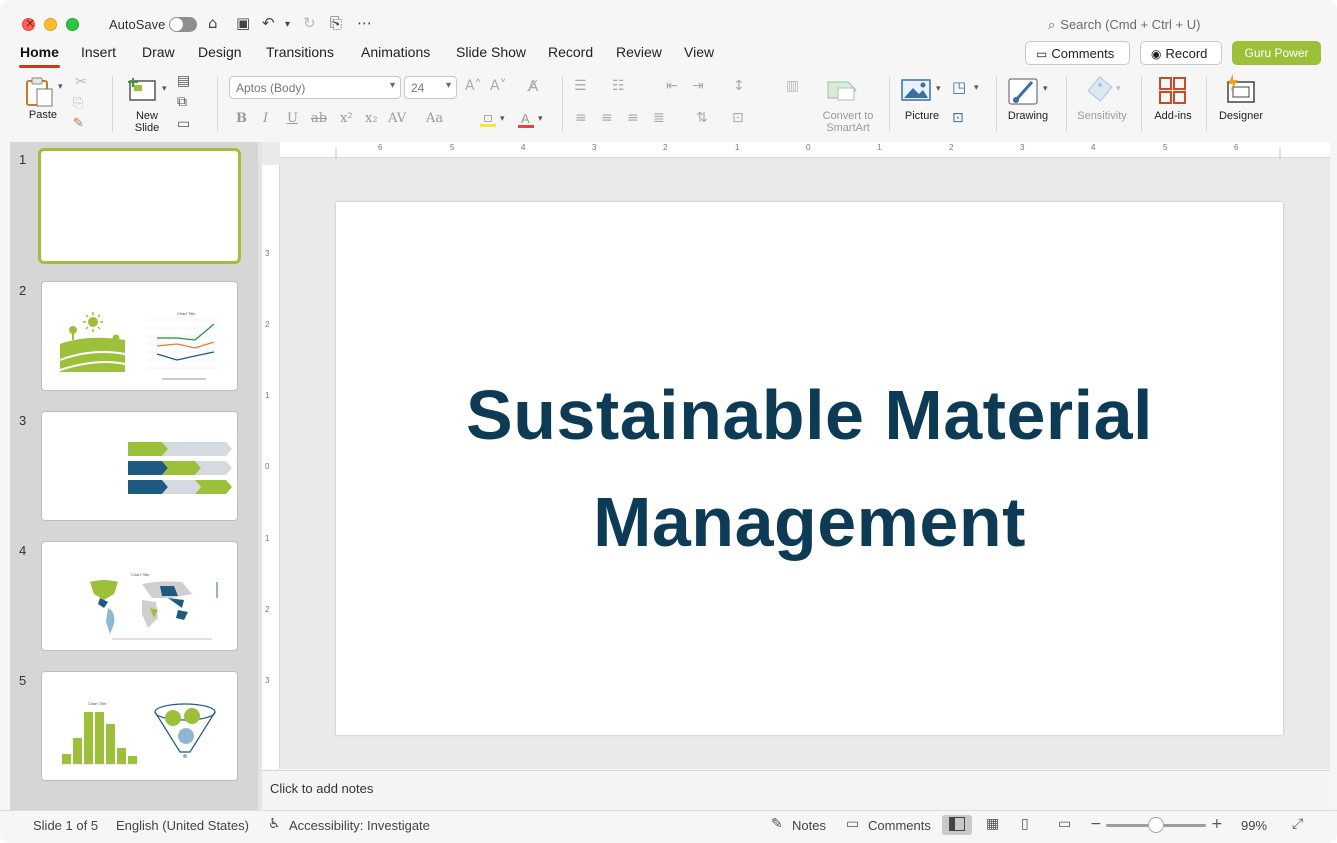  What do you see at coordinates (158, 52) in the screenshot?
I see `tab-draw: Draw` at bounding box center [158, 52].